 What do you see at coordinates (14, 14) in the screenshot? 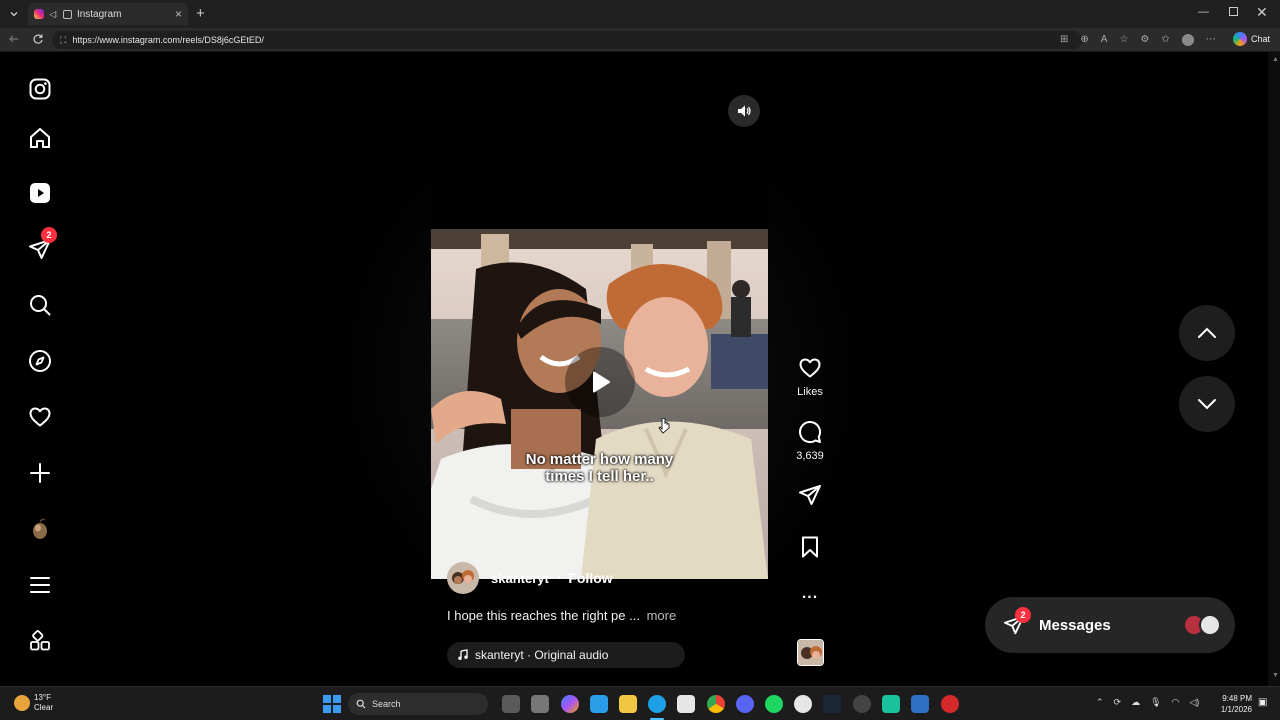
I see `tab-actions-chevron-icon` at bounding box center [14, 14].